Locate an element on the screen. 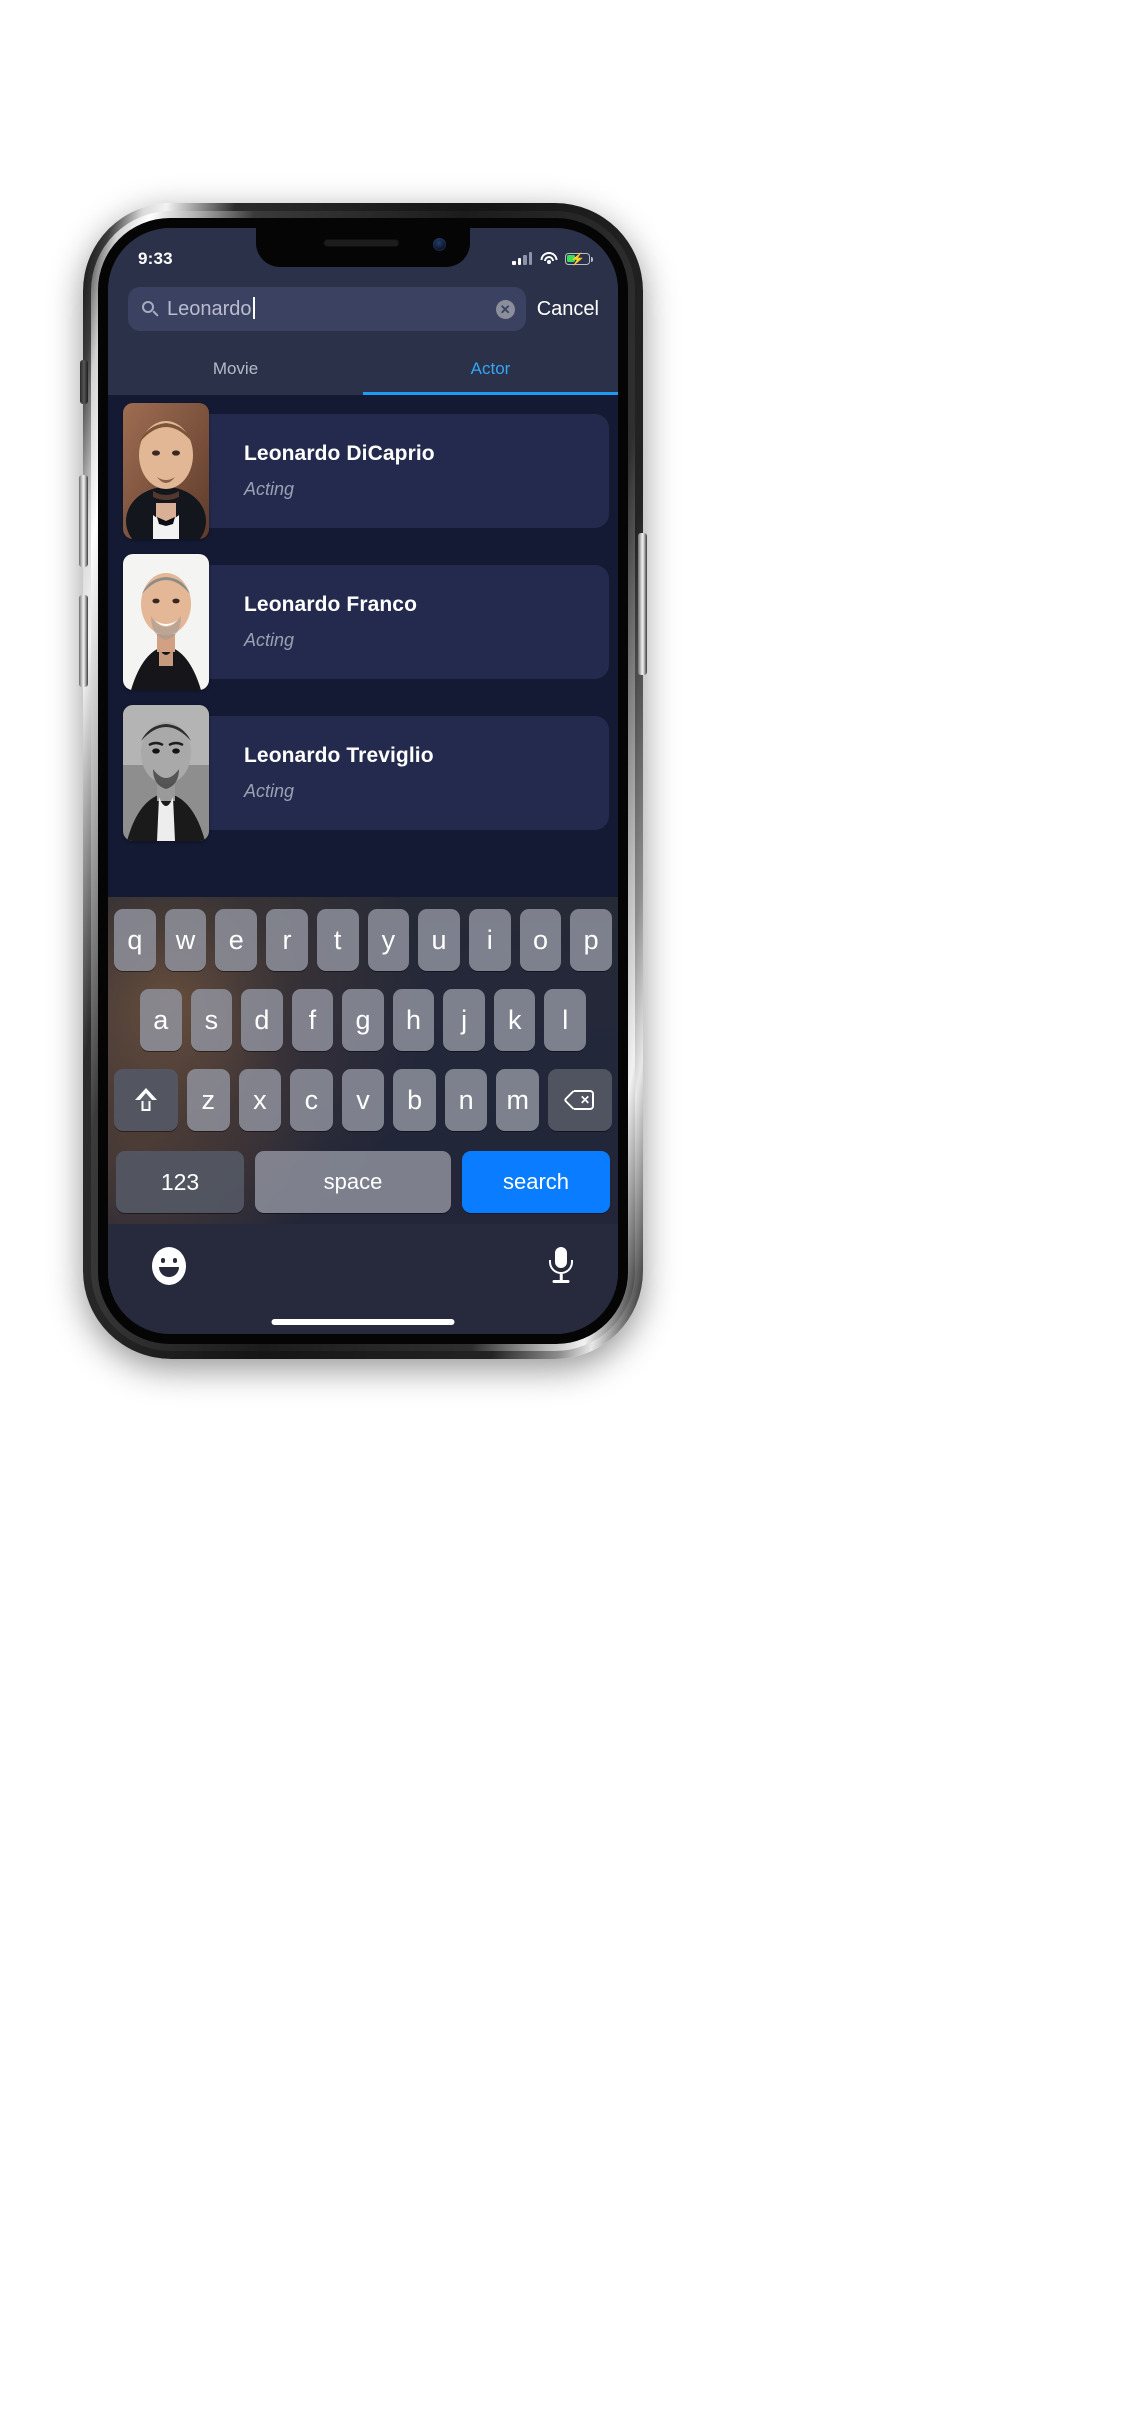 The image size is (1125, 2436). power-button is located at coordinates (642, 604).